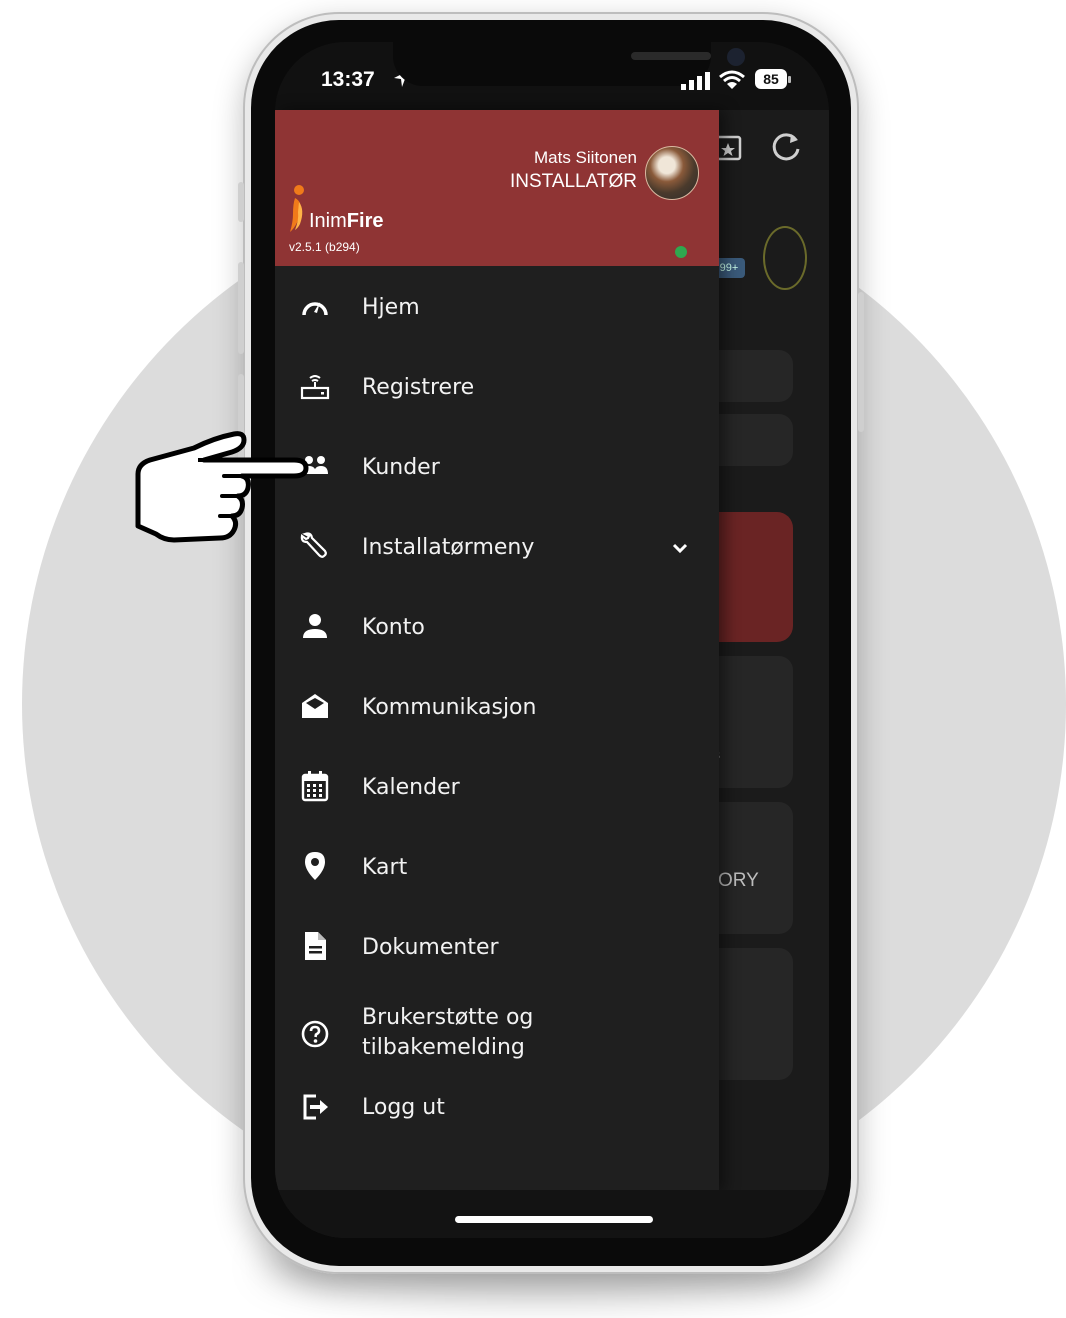  What do you see at coordinates (315, 308) in the screenshot?
I see `speedometer-icon` at bounding box center [315, 308].